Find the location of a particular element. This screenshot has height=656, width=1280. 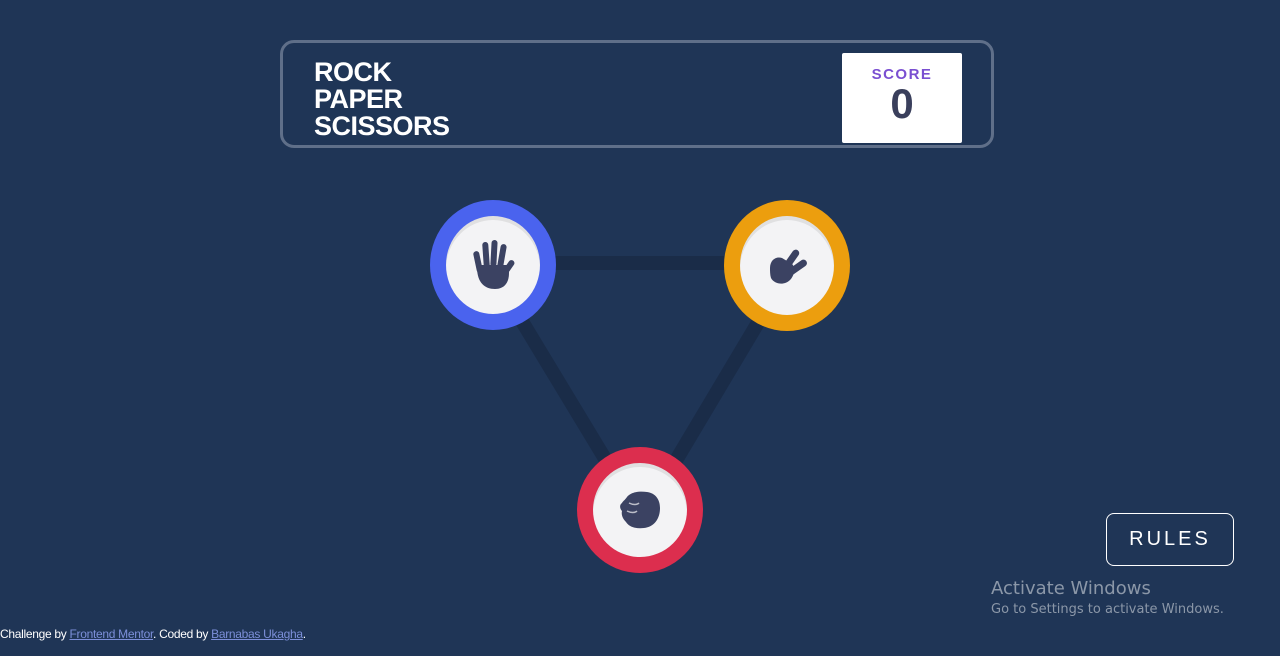

triangle-right-edge is located at coordinates (718, 389).